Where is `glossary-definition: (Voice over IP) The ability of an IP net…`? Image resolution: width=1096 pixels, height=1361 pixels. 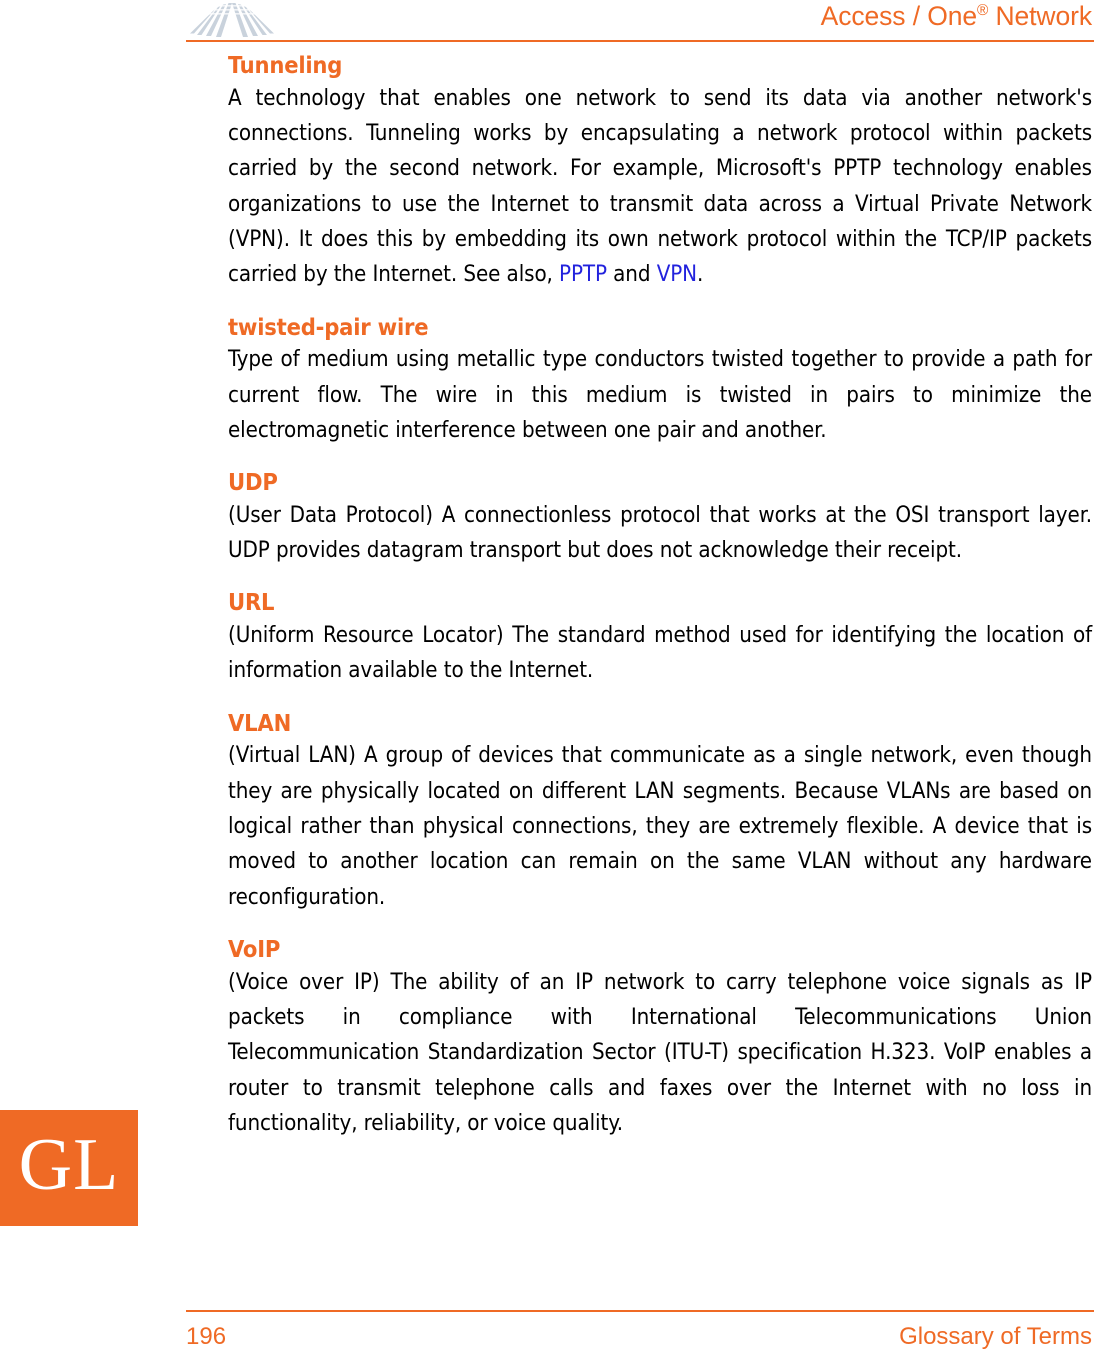 glossary-definition: (Voice over IP) The ability of an IP net… is located at coordinates (660, 1053).